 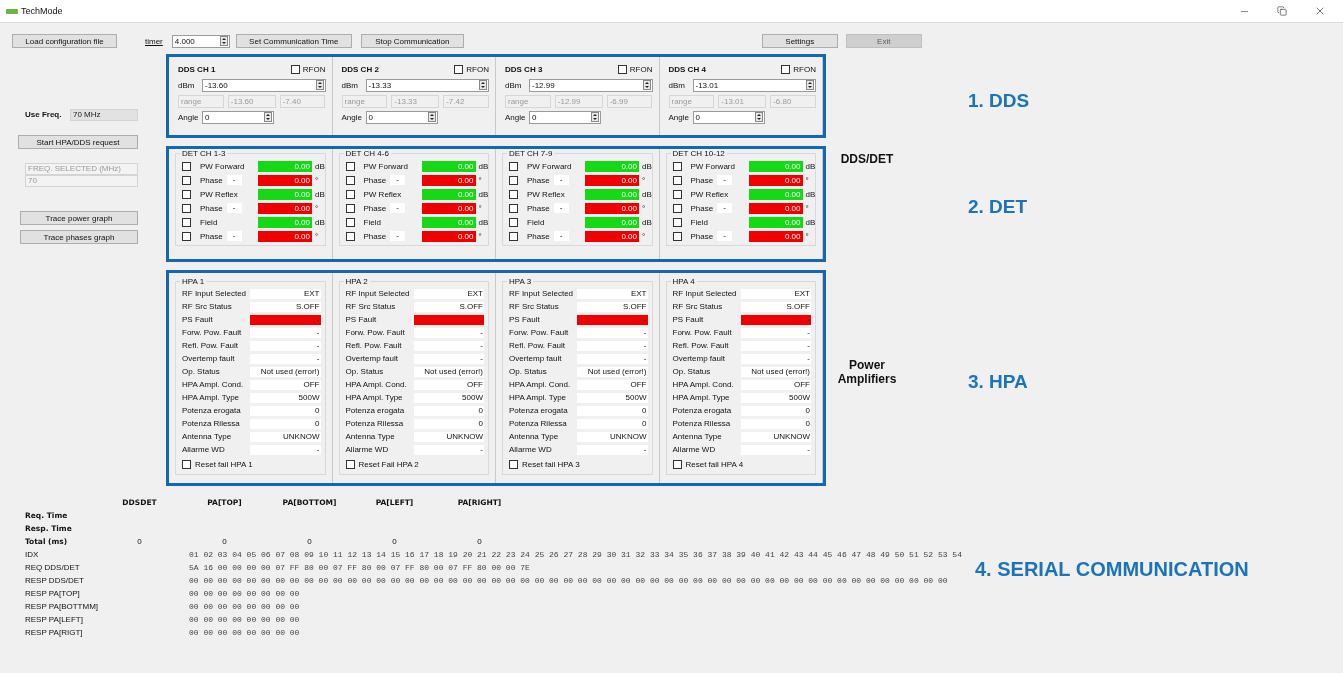 What do you see at coordinates (314, 69) in the screenshot?
I see `checkbox-label: RFON` at bounding box center [314, 69].